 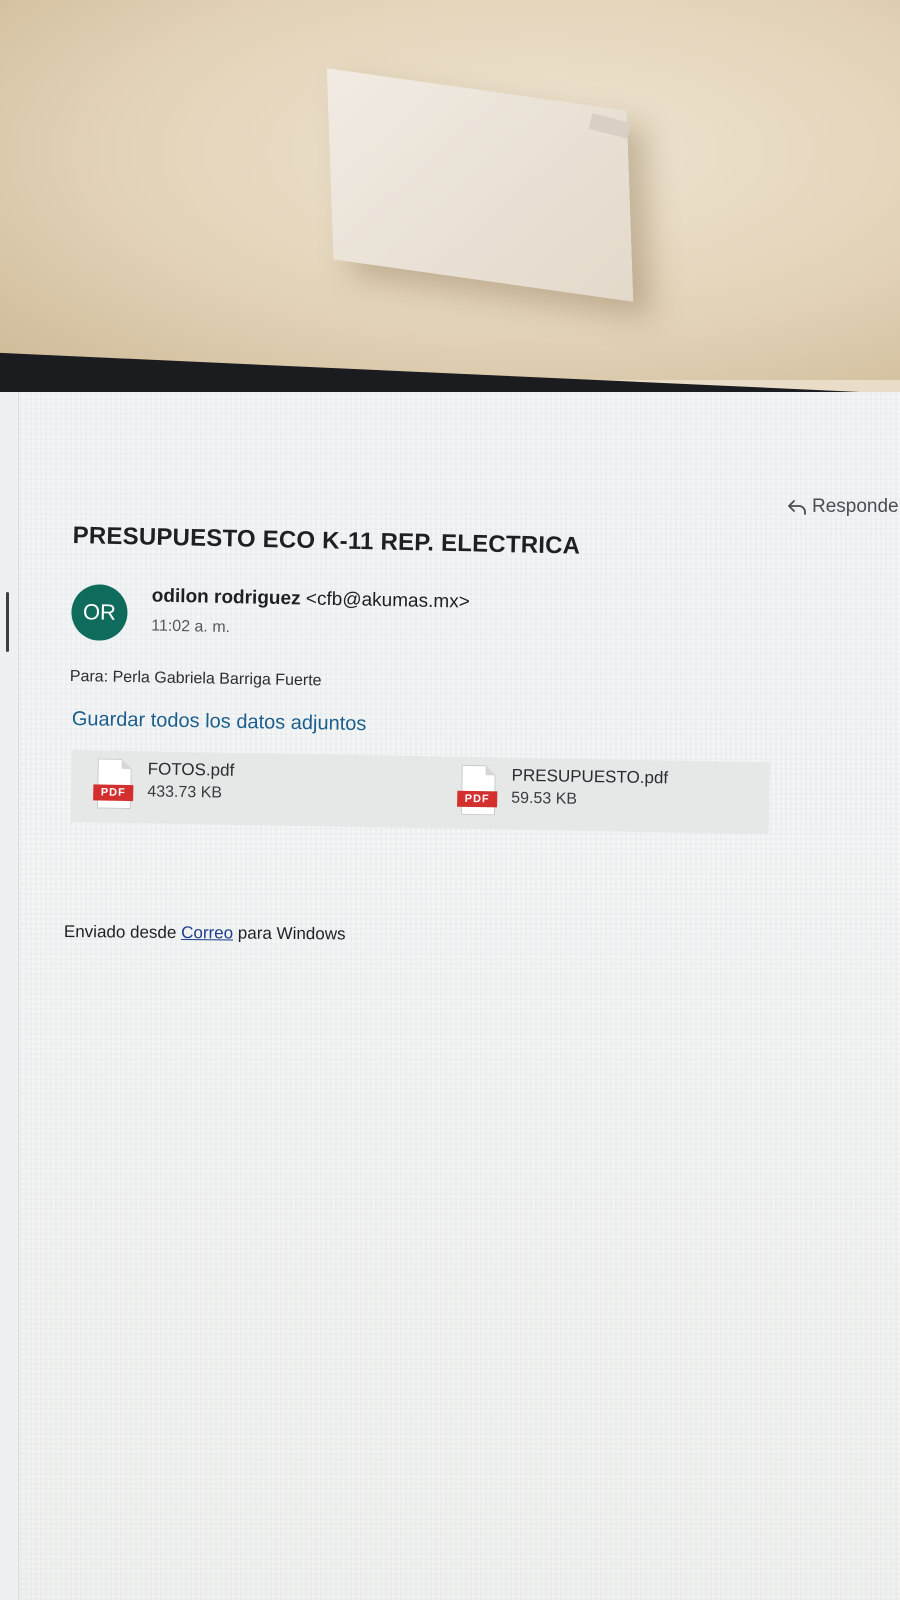 I want to click on signature-suffix: para Windows, so click(x=291, y=933).